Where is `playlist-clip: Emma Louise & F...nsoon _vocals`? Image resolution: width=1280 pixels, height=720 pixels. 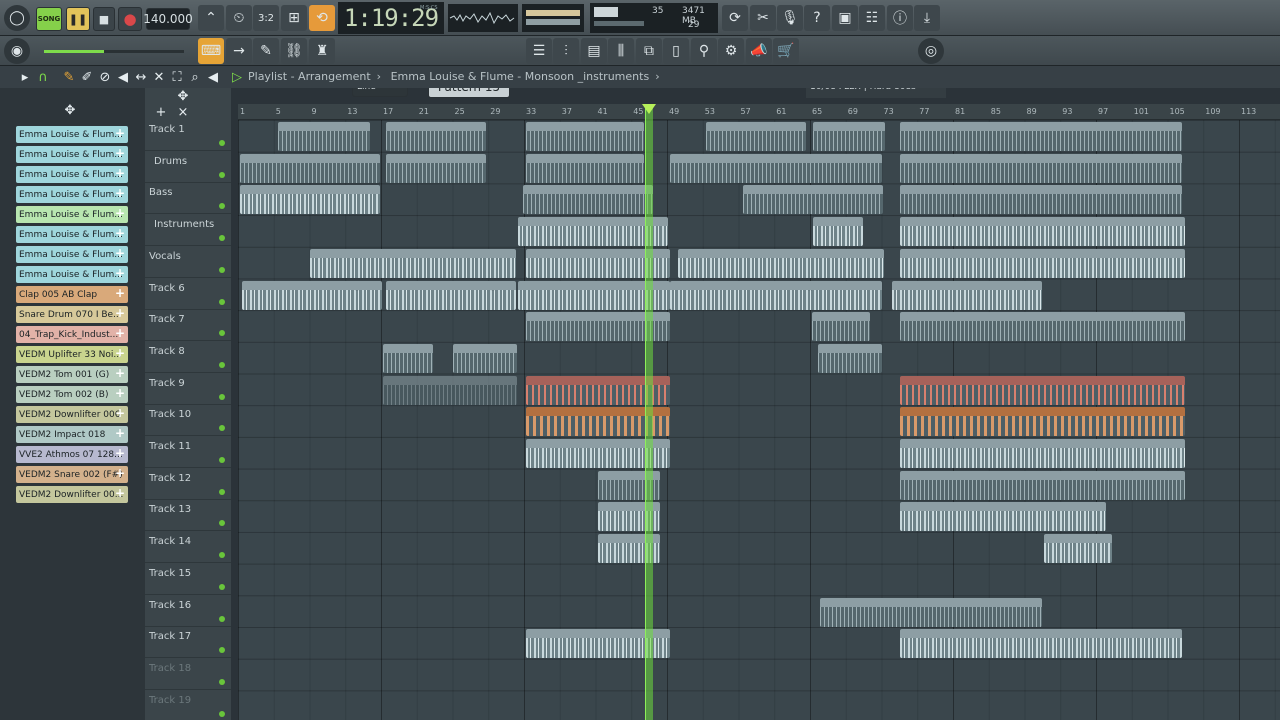
playlist-clip: Emma Louise & F...nsoon _vocals is located at coordinates (451, 295).